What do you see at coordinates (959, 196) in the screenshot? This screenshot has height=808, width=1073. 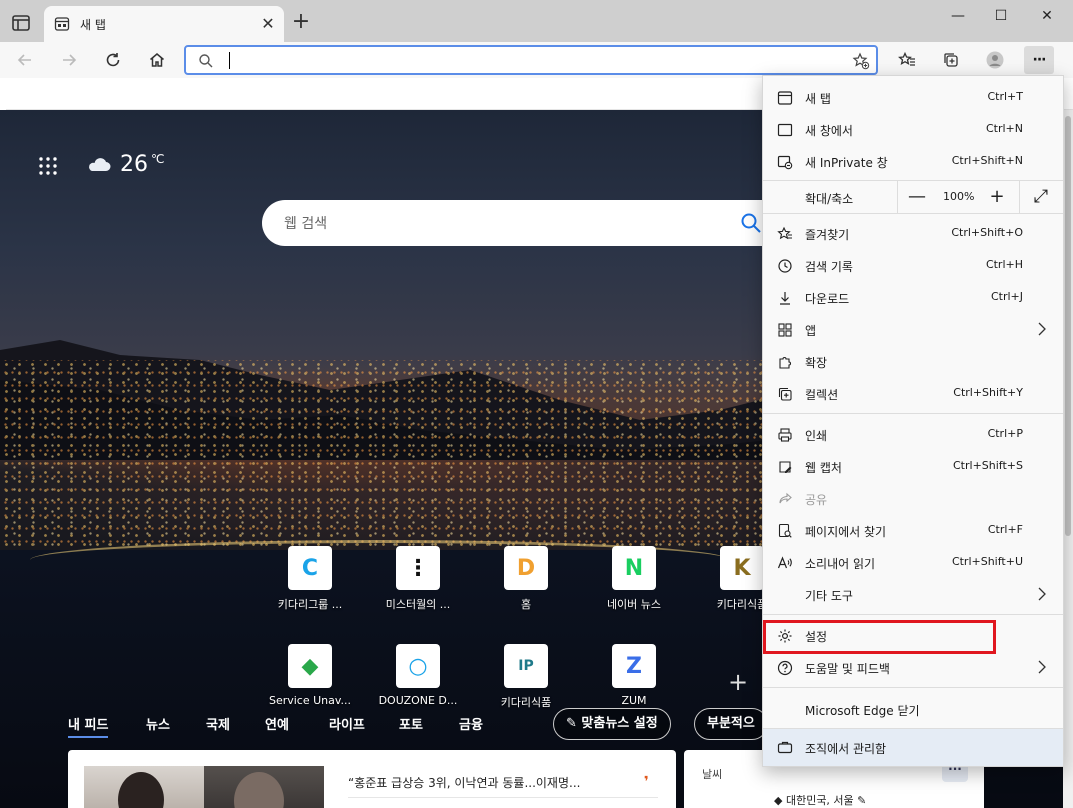 I see `zoom-level: 100%` at bounding box center [959, 196].